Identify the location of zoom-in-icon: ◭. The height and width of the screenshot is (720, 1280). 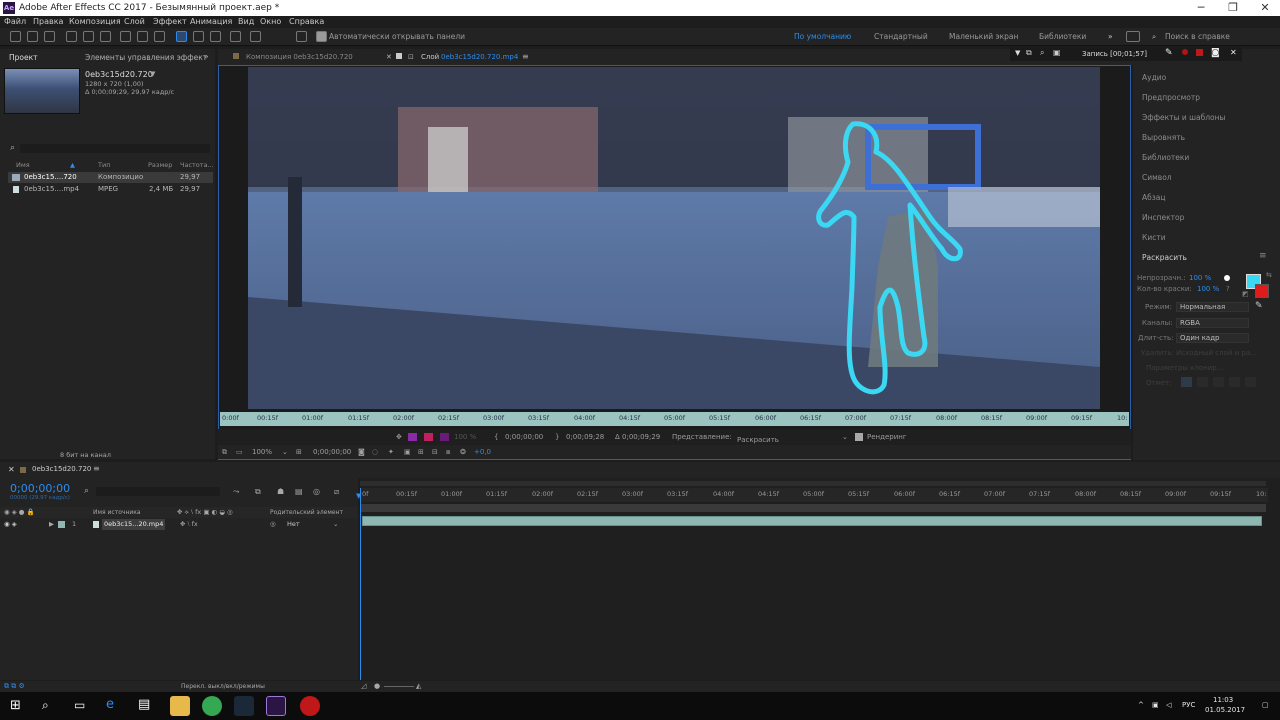
(418, 686).